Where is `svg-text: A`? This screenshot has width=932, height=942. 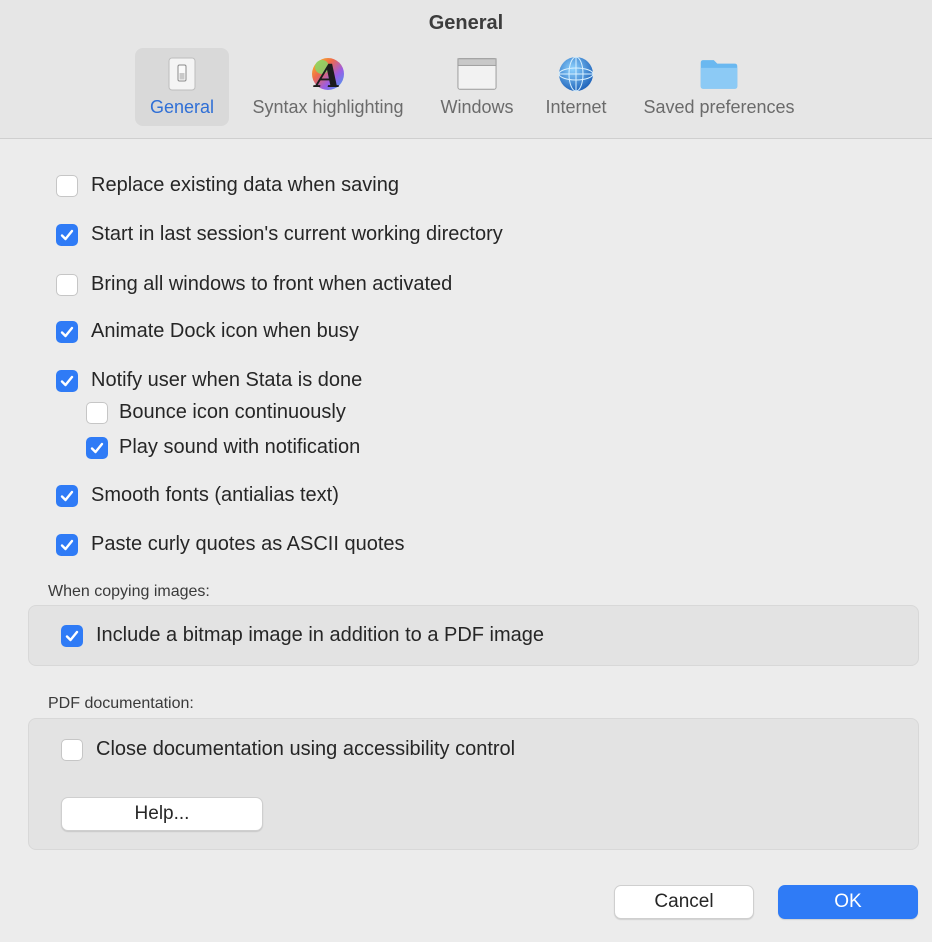
svg-text: A is located at coordinates (327, 75).